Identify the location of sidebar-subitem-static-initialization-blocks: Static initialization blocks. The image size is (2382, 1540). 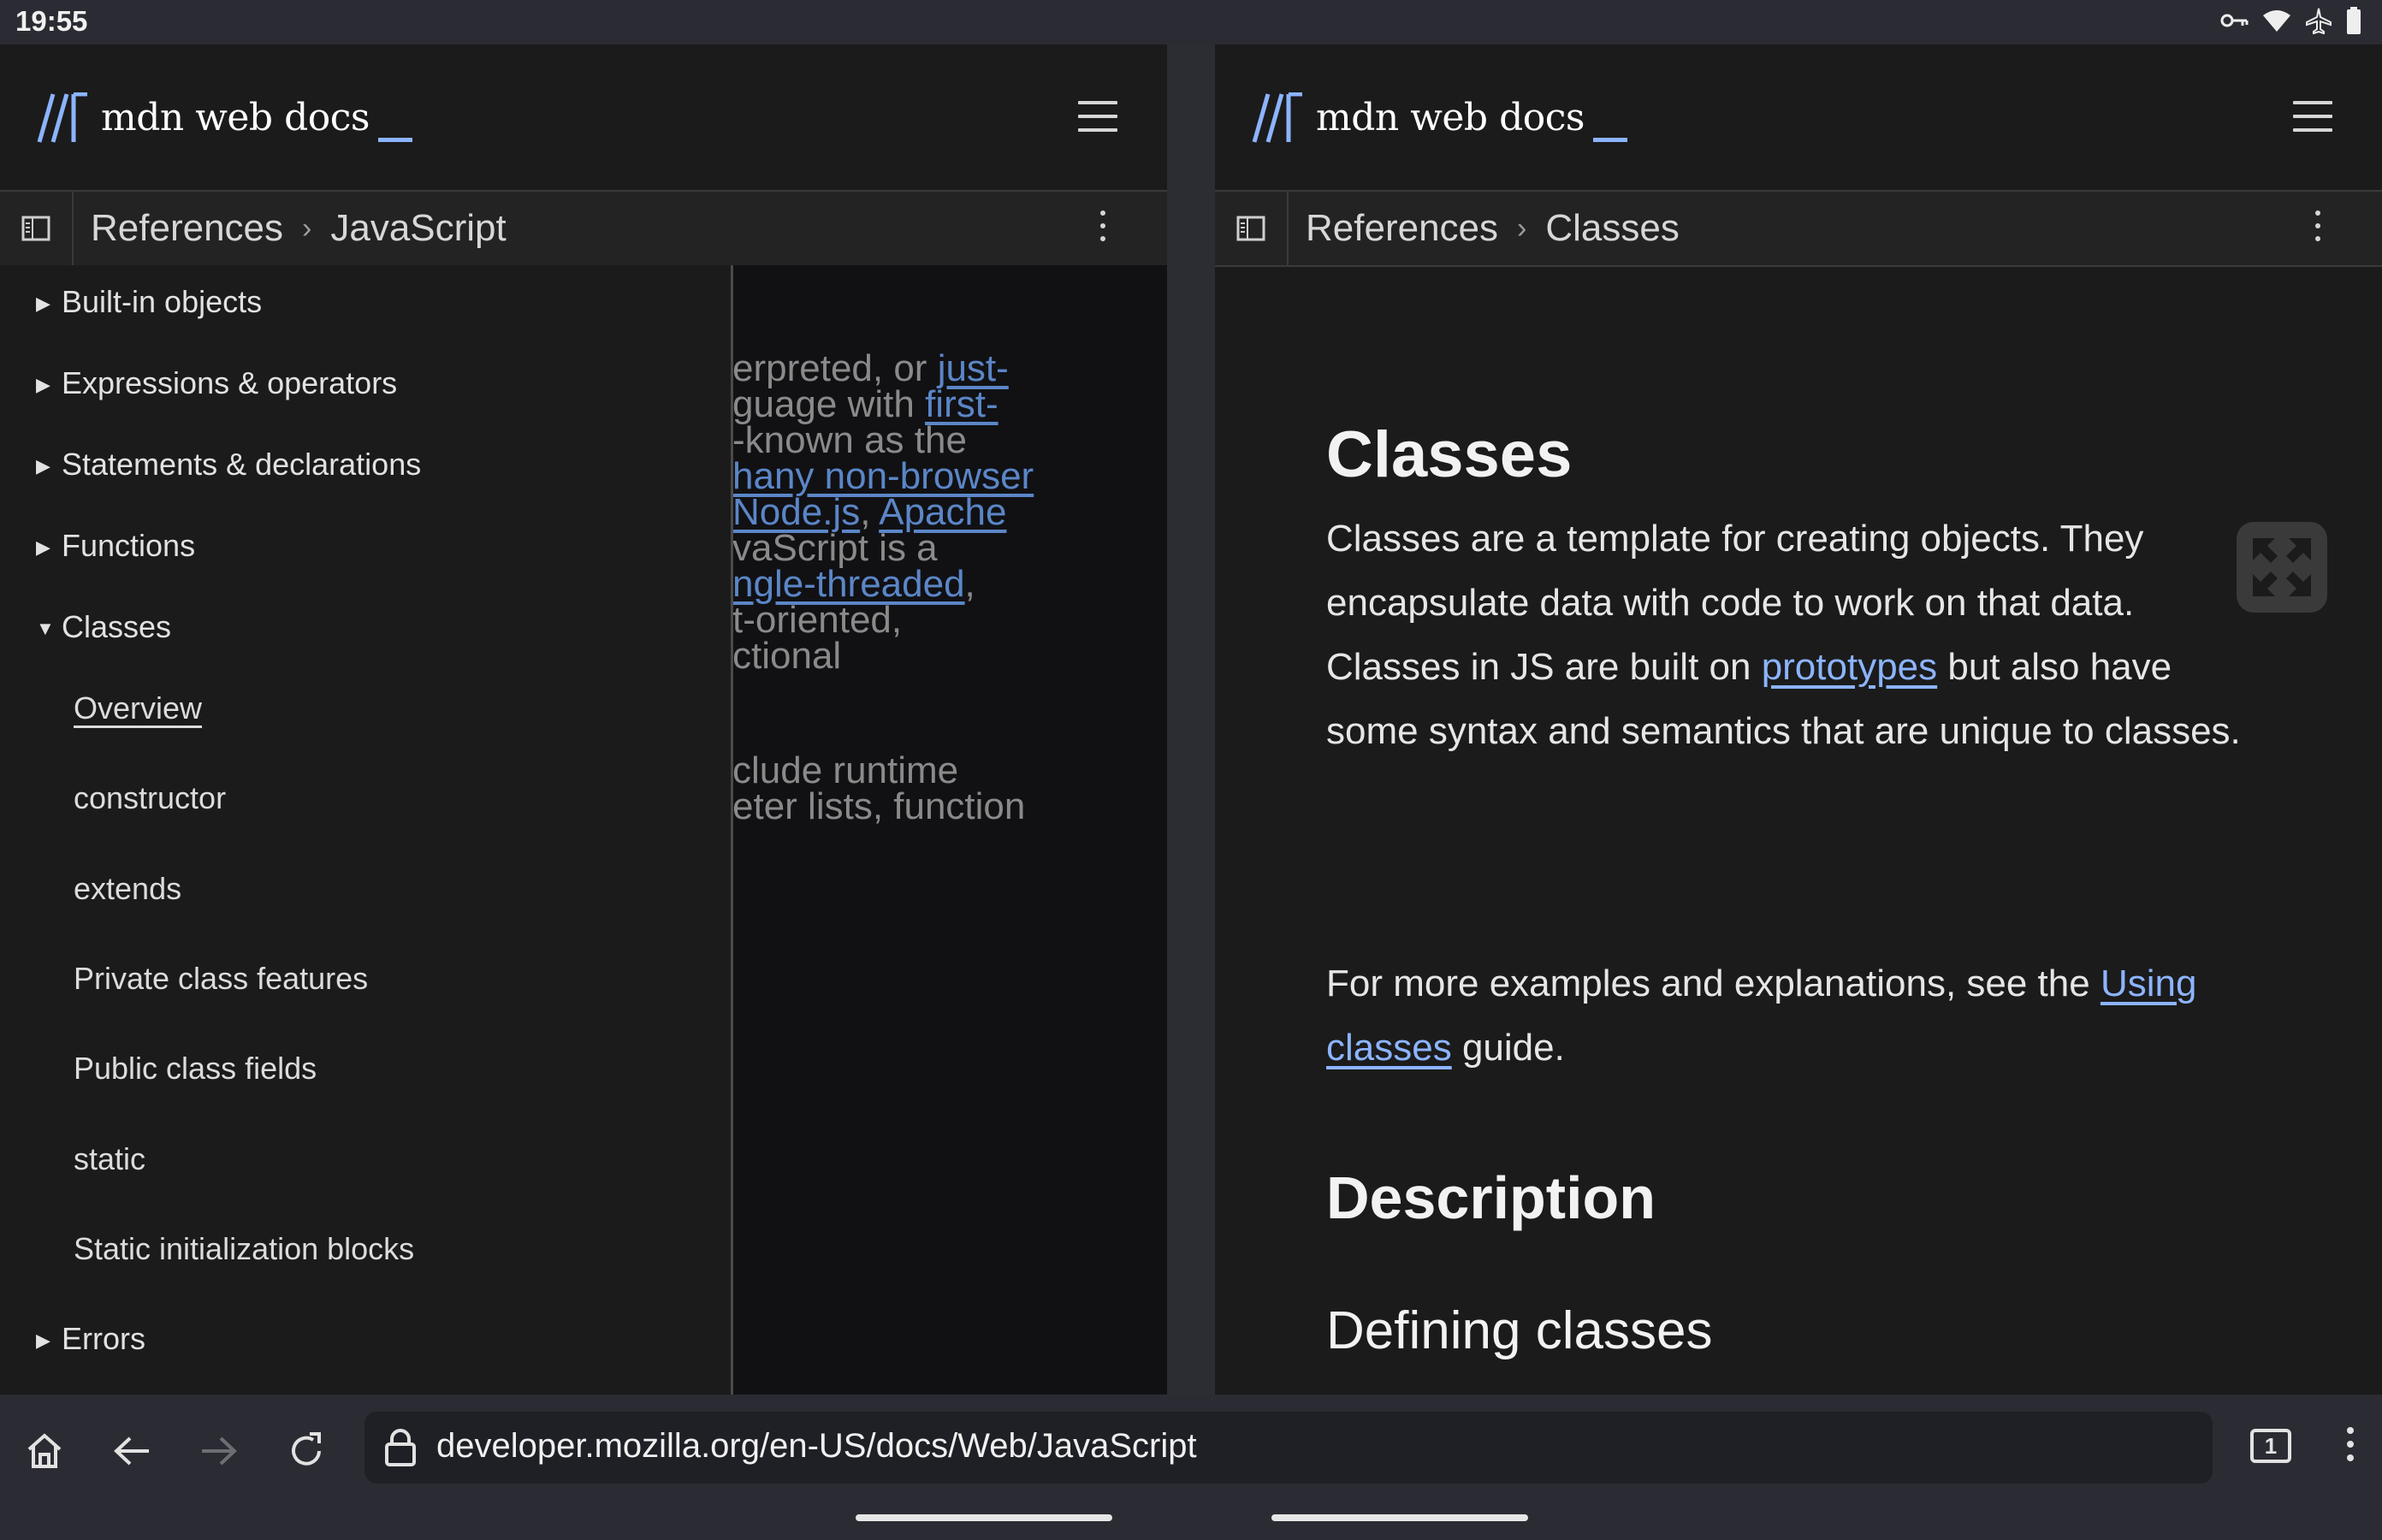
(244, 1249).